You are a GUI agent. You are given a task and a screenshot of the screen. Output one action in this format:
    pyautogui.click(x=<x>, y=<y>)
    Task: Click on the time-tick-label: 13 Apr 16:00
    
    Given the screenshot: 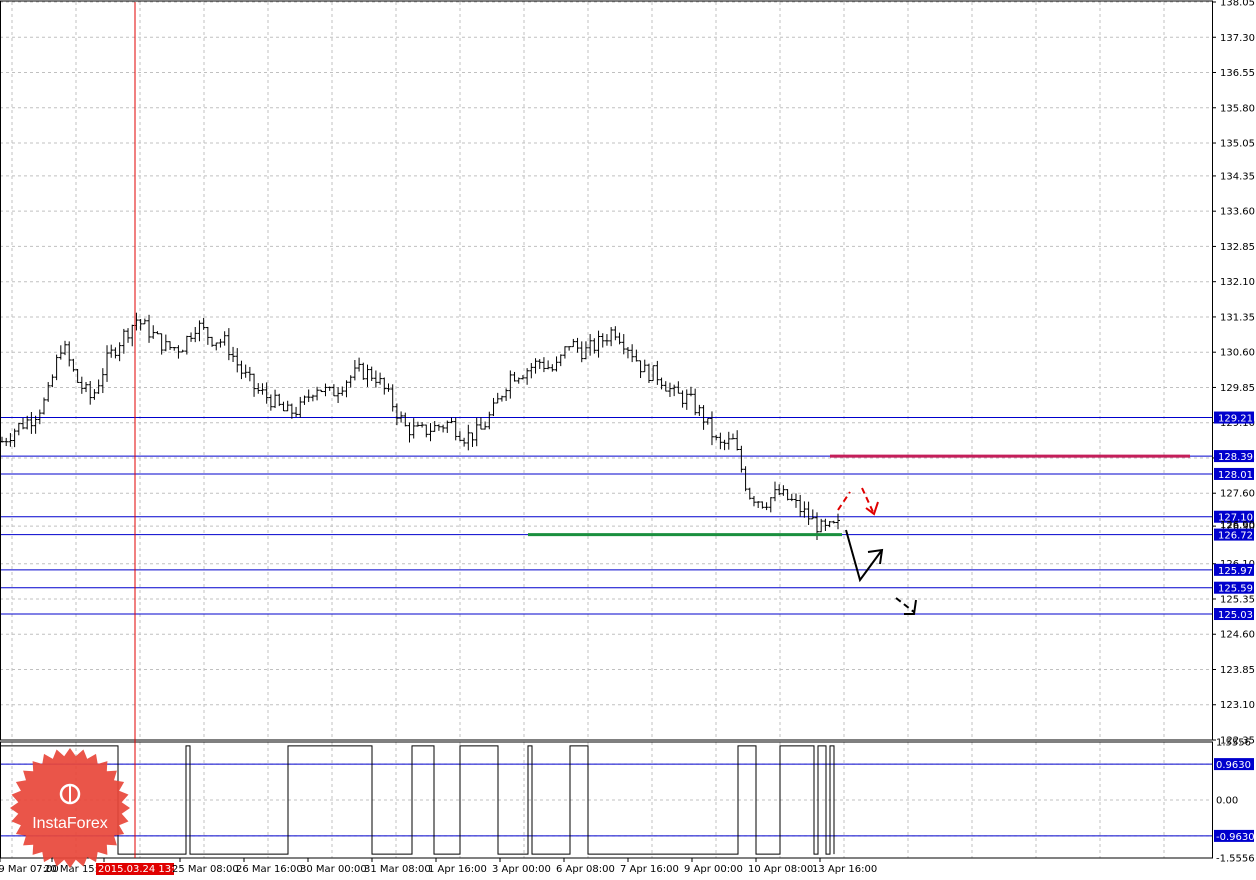 What is the action you would take?
    pyautogui.click(x=844, y=869)
    